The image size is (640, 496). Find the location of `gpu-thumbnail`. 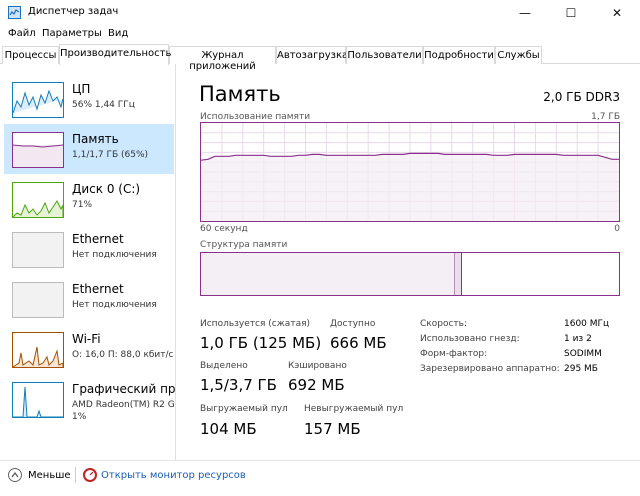

gpu-thumbnail is located at coordinates (38, 400).